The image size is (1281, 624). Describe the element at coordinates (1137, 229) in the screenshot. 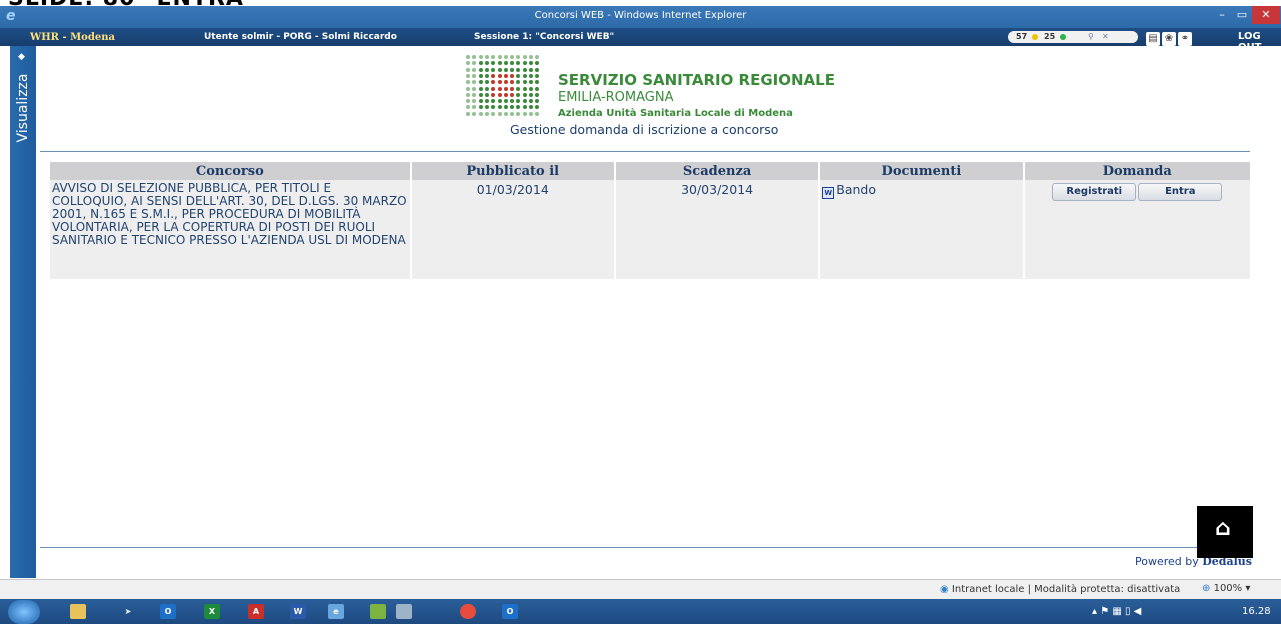

I see `cell-domanda: Registrati Entra` at that location.